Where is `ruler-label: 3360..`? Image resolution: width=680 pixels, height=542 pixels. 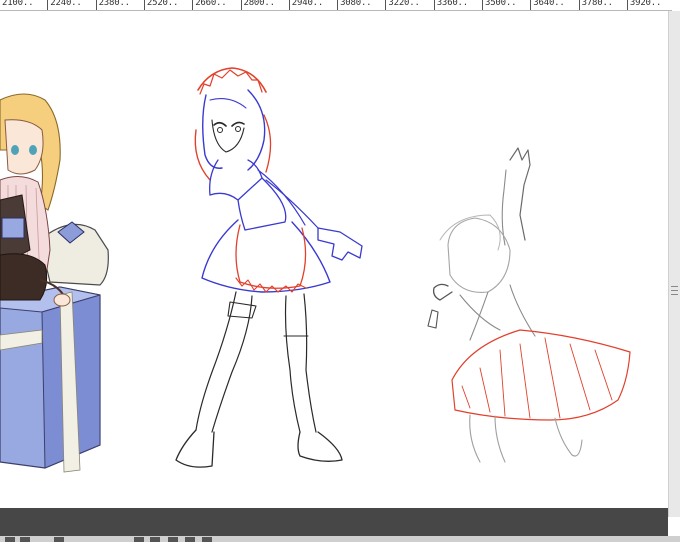
ruler-label: 3360.. is located at coordinates (452, 4).